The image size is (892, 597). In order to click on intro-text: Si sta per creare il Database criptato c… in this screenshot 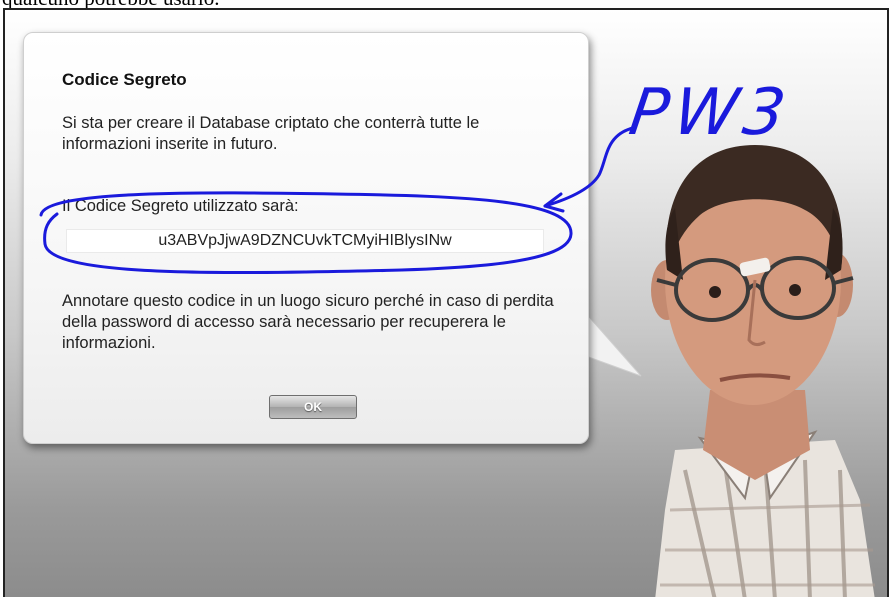, I will do `click(271, 133)`.